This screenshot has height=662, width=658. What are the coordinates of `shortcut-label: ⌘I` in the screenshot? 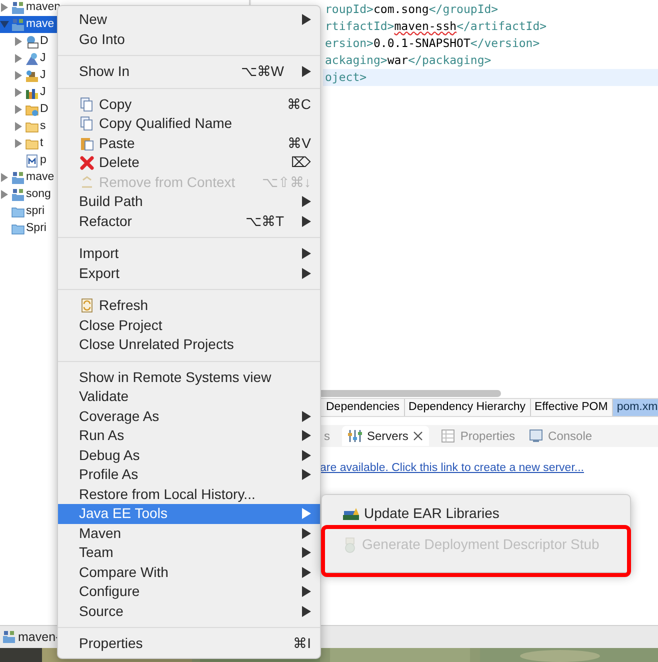 It's located at (302, 644).